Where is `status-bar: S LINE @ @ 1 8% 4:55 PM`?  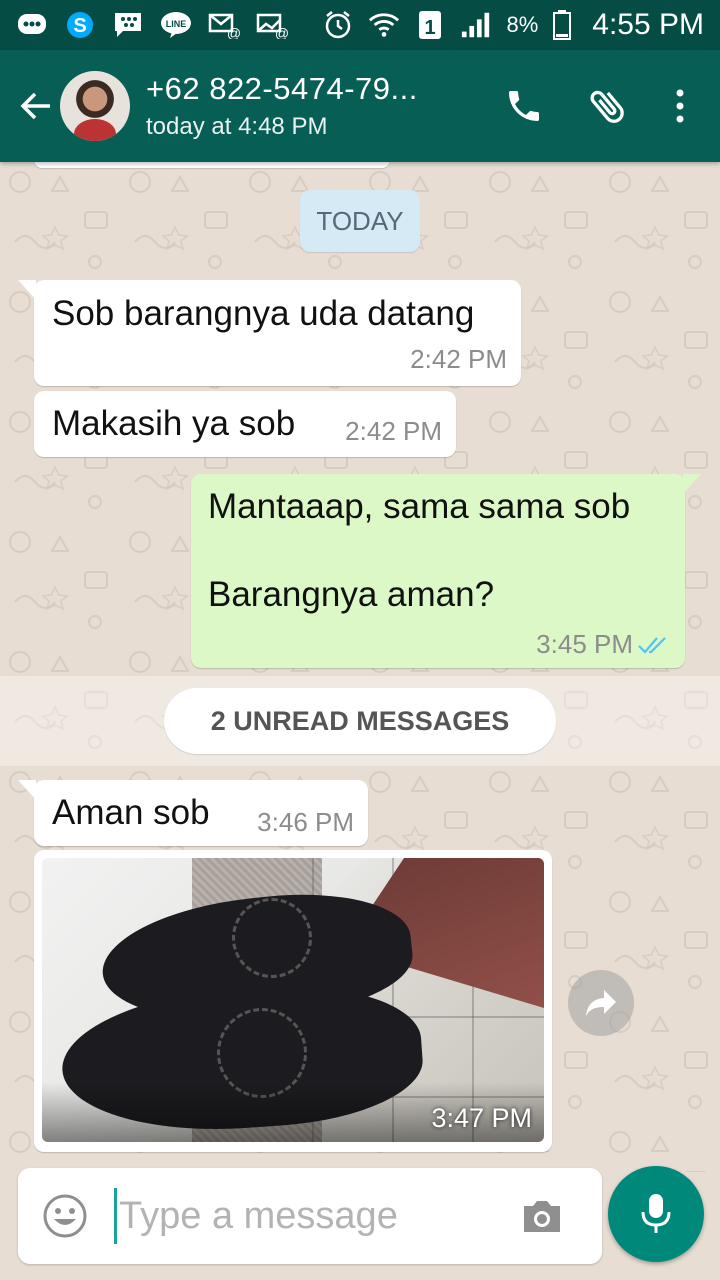 status-bar: S LINE @ @ 1 8% 4:55 PM is located at coordinates (360, 25).